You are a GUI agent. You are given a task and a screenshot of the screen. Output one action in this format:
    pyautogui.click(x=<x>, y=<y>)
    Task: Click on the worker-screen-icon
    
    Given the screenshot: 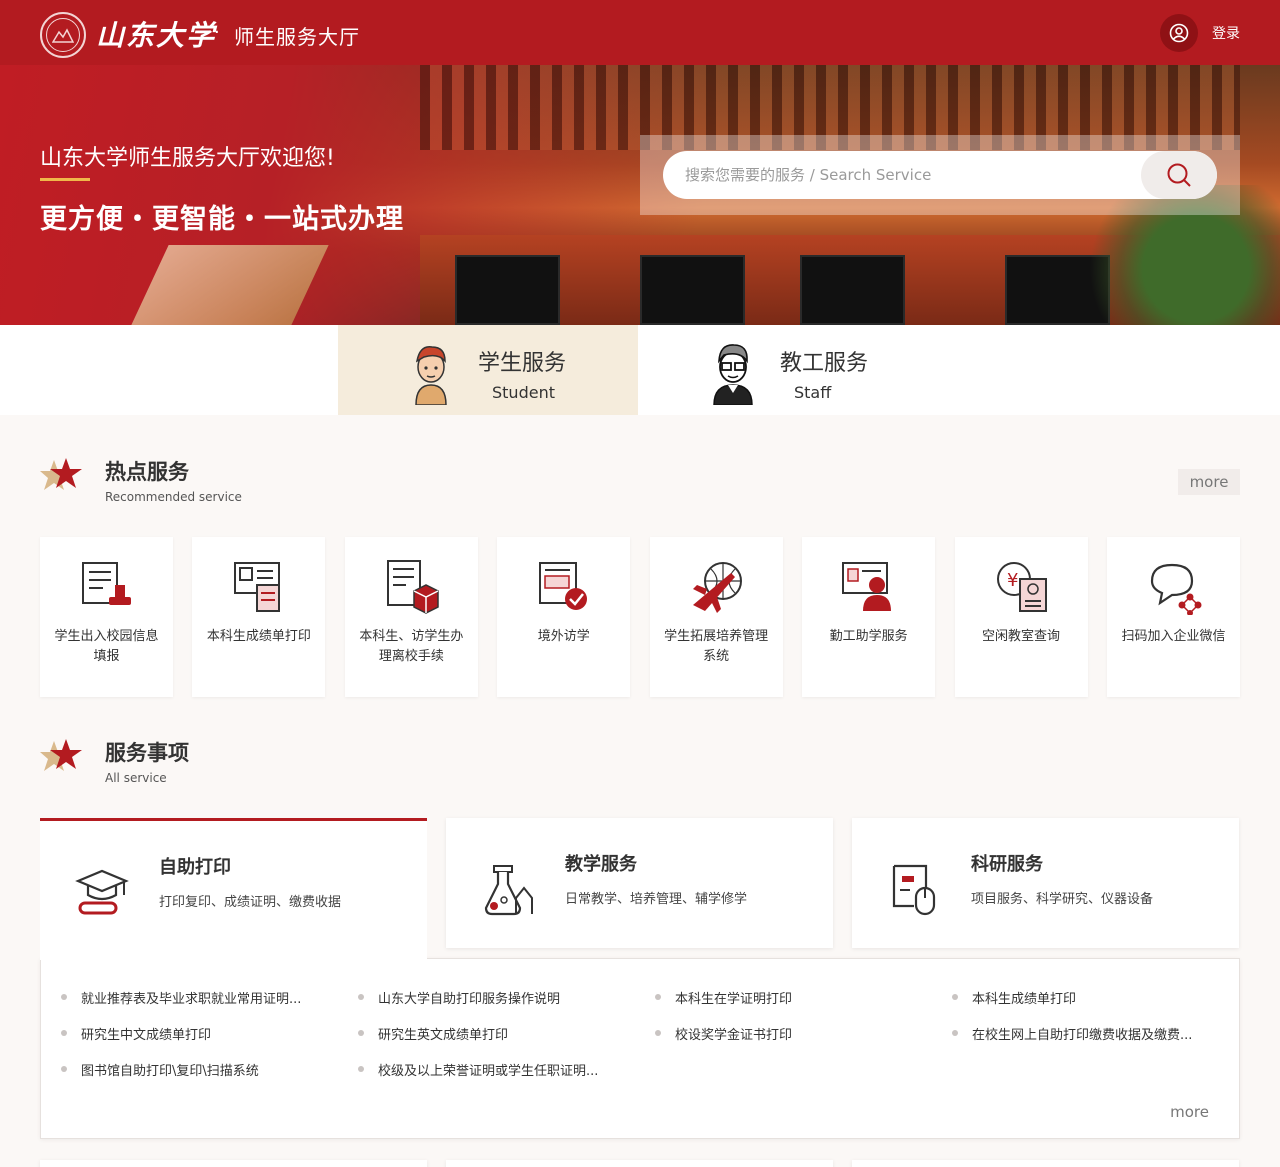 What is the action you would take?
    pyautogui.click(x=867, y=586)
    